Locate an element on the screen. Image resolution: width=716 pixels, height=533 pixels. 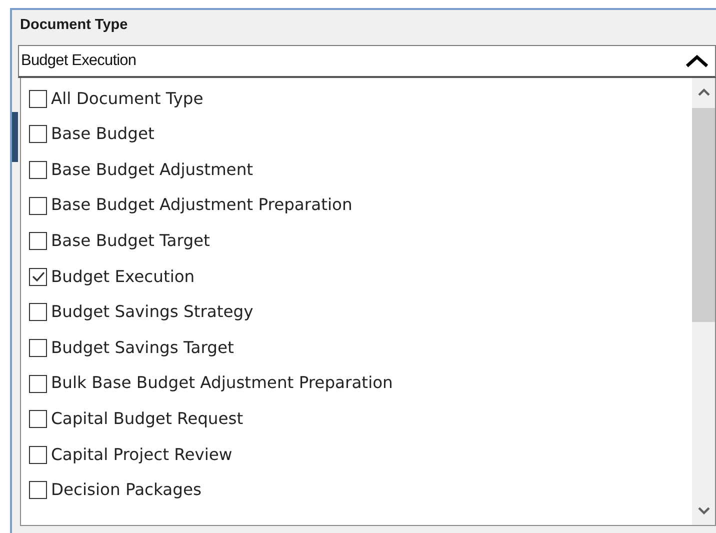
field-label: Document Type is located at coordinates (74, 25).